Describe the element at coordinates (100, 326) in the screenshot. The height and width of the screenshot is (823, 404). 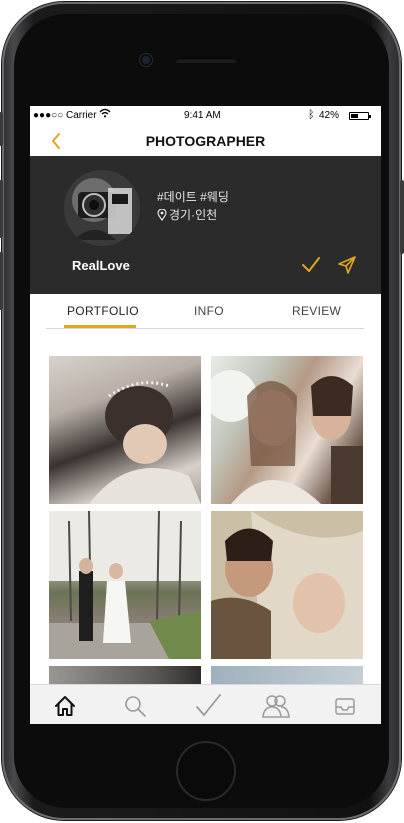
I see `active-tab-indicator` at that location.